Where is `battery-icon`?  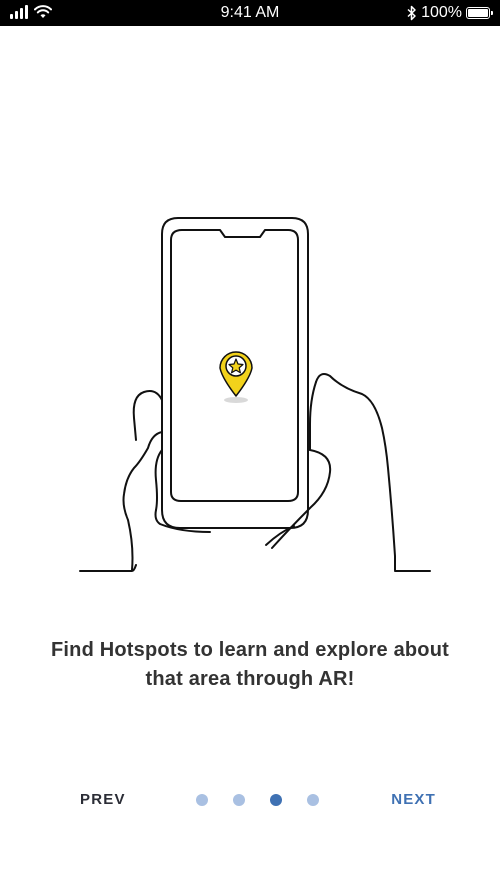
battery-icon is located at coordinates (479, 13).